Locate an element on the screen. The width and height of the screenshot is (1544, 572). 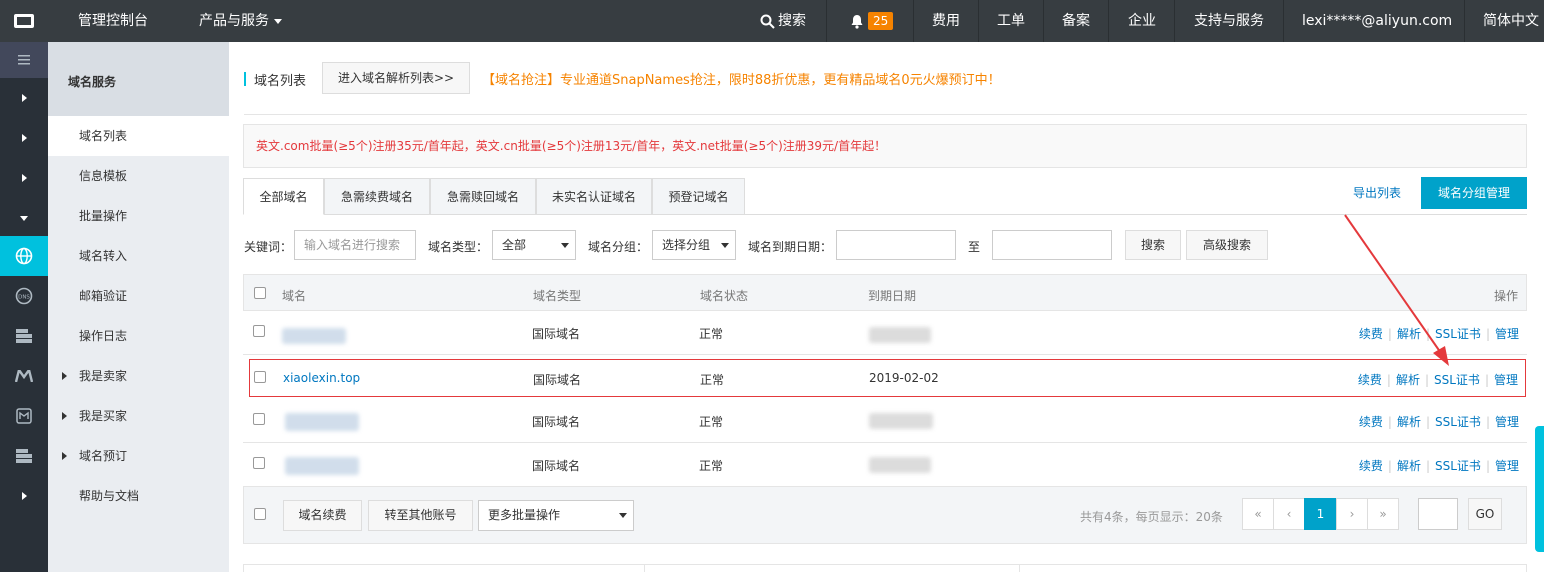
keyword-input: 输入域名进行搜索 is located at coordinates (355, 245).